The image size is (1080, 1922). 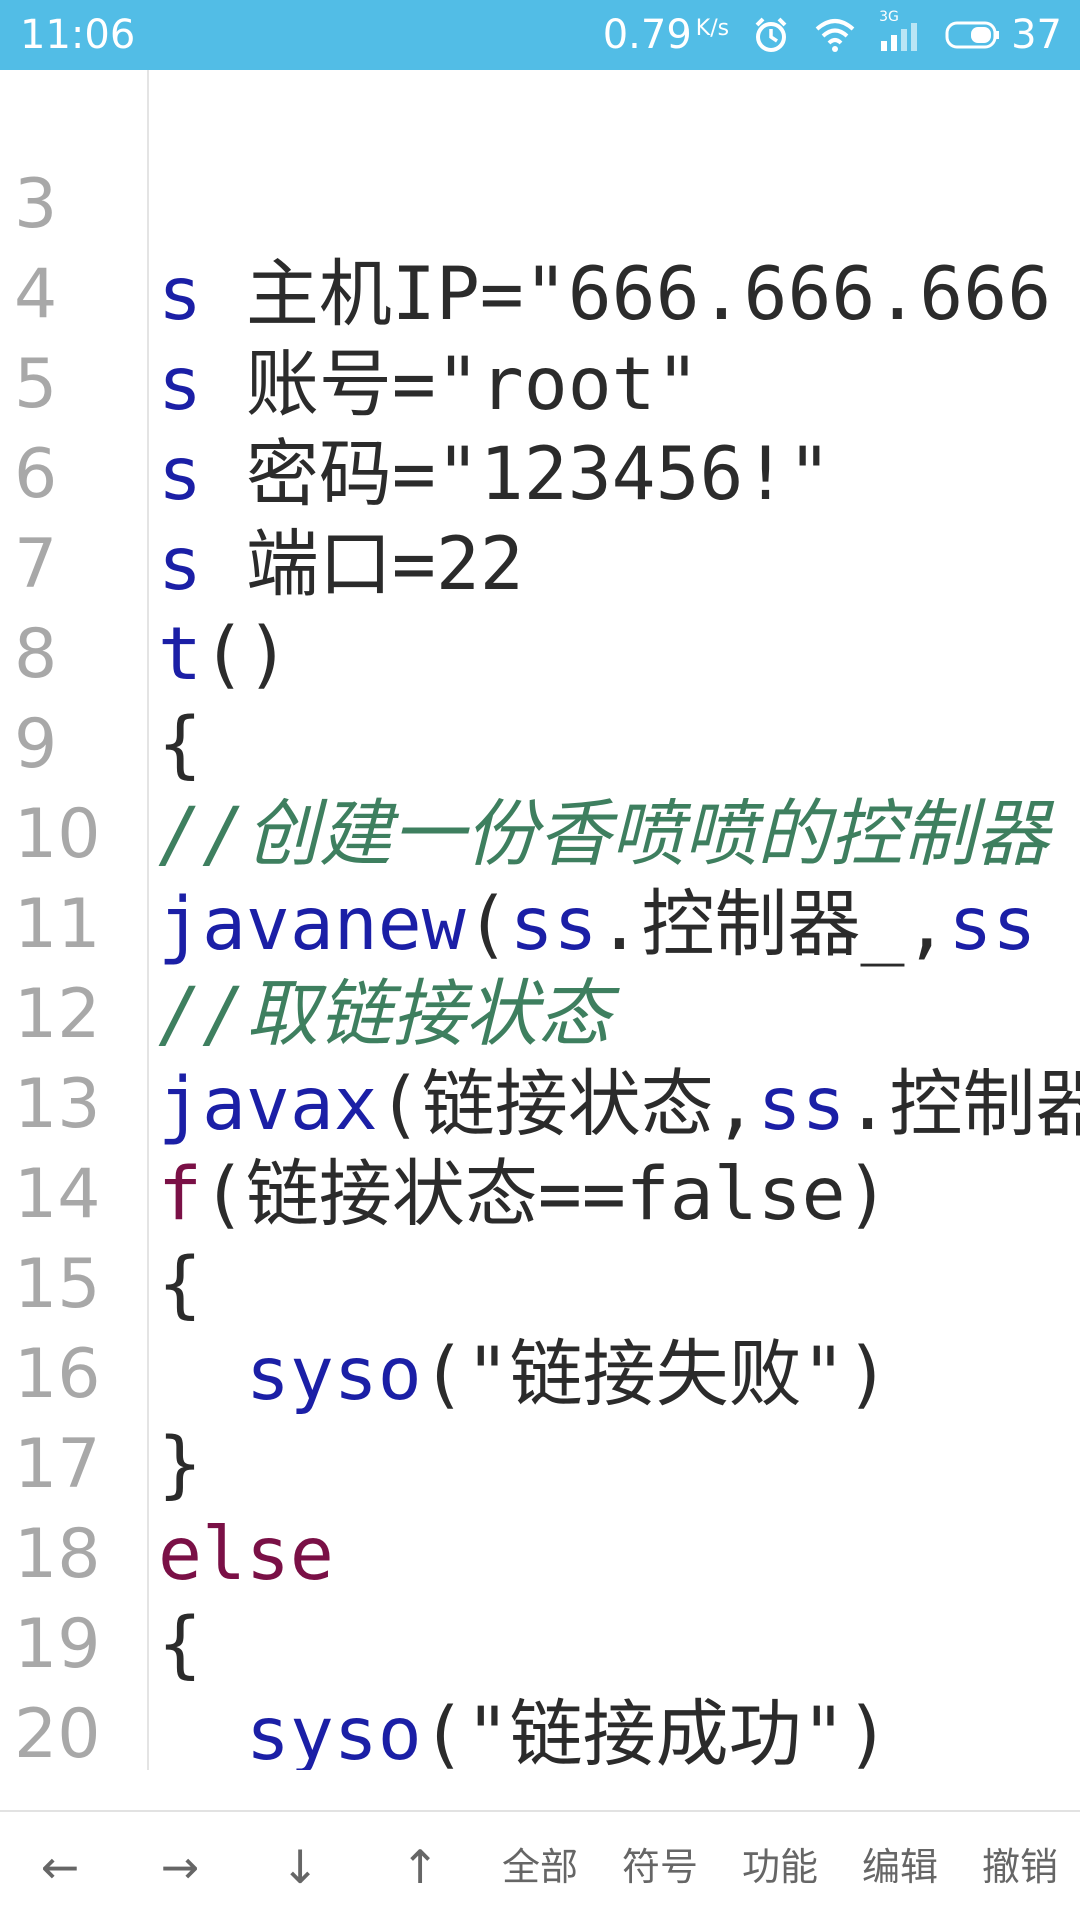 What do you see at coordinates (1036, 35) in the screenshot?
I see `battery-level: 37` at bounding box center [1036, 35].